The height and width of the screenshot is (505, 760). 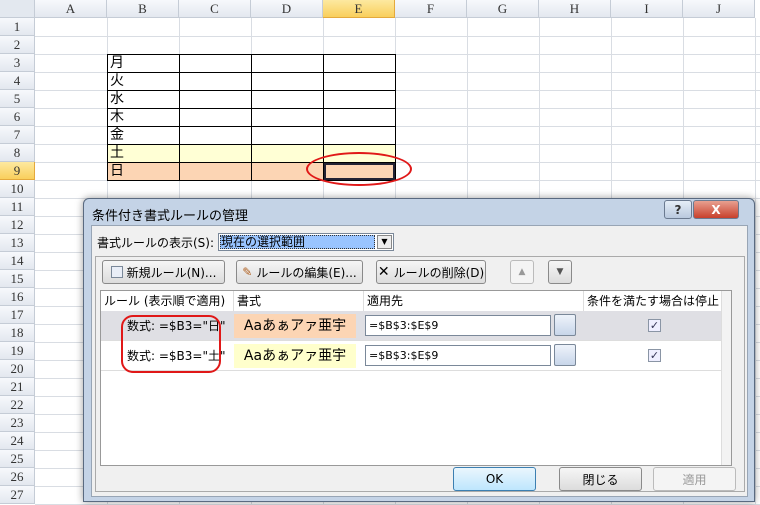 What do you see at coordinates (17, 117) in the screenshot?
I see `row-header-6: 6` at bounding box center [17, 117].